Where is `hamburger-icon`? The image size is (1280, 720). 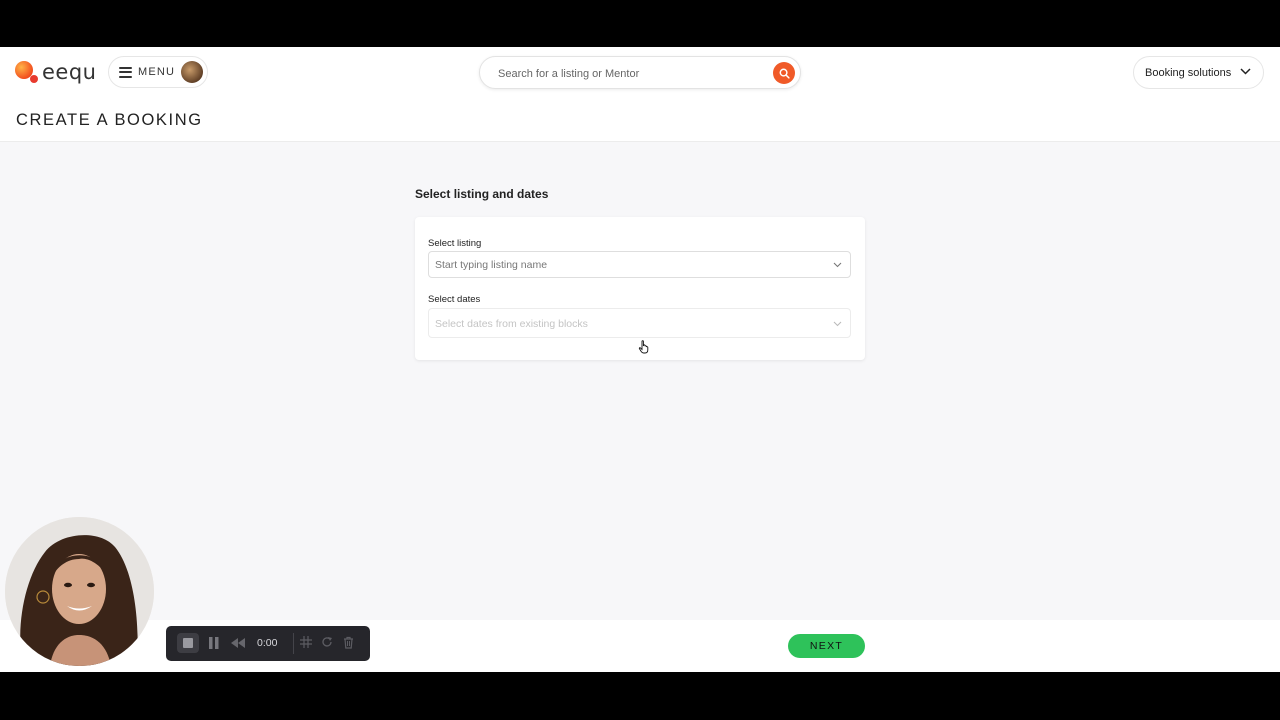 hamburger-icon is located at coordinates (125, 72).